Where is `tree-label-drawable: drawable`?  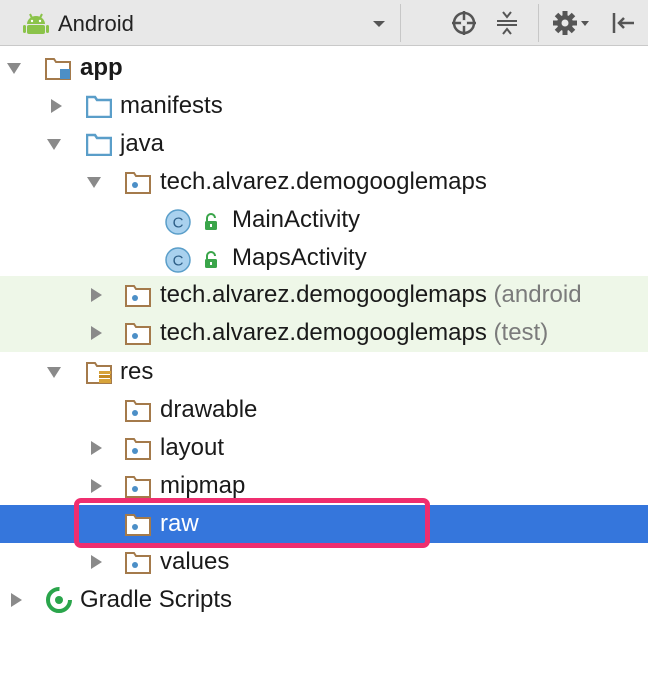 tree-label-drawable: drawable is located at coordinates (209, 409).